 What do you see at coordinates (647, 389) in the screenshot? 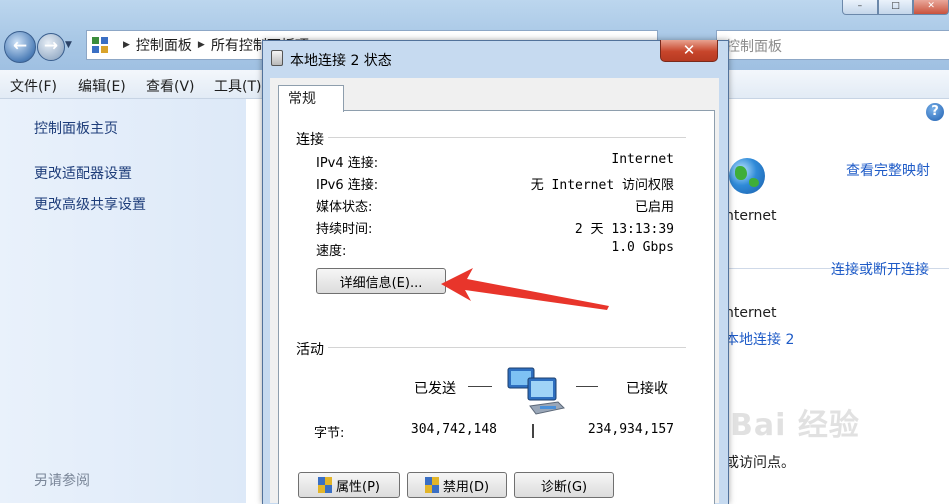
I see `received-label: 已接收` at bounding box center [647, 389].